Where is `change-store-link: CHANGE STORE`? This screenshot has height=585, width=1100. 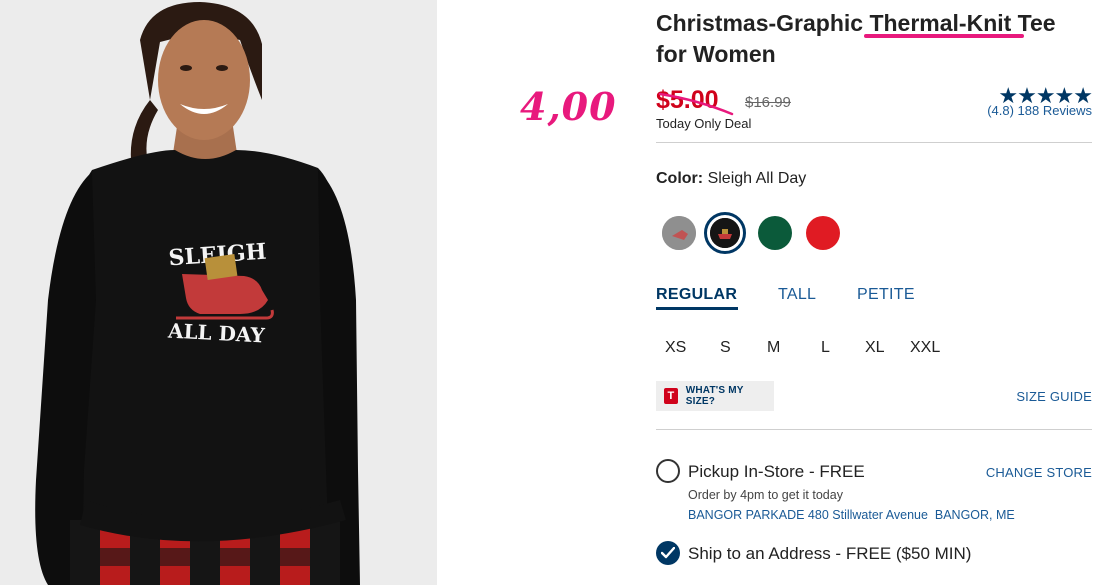 change-store-link: CHANGE STORE is located at coordinates (1039, 472).